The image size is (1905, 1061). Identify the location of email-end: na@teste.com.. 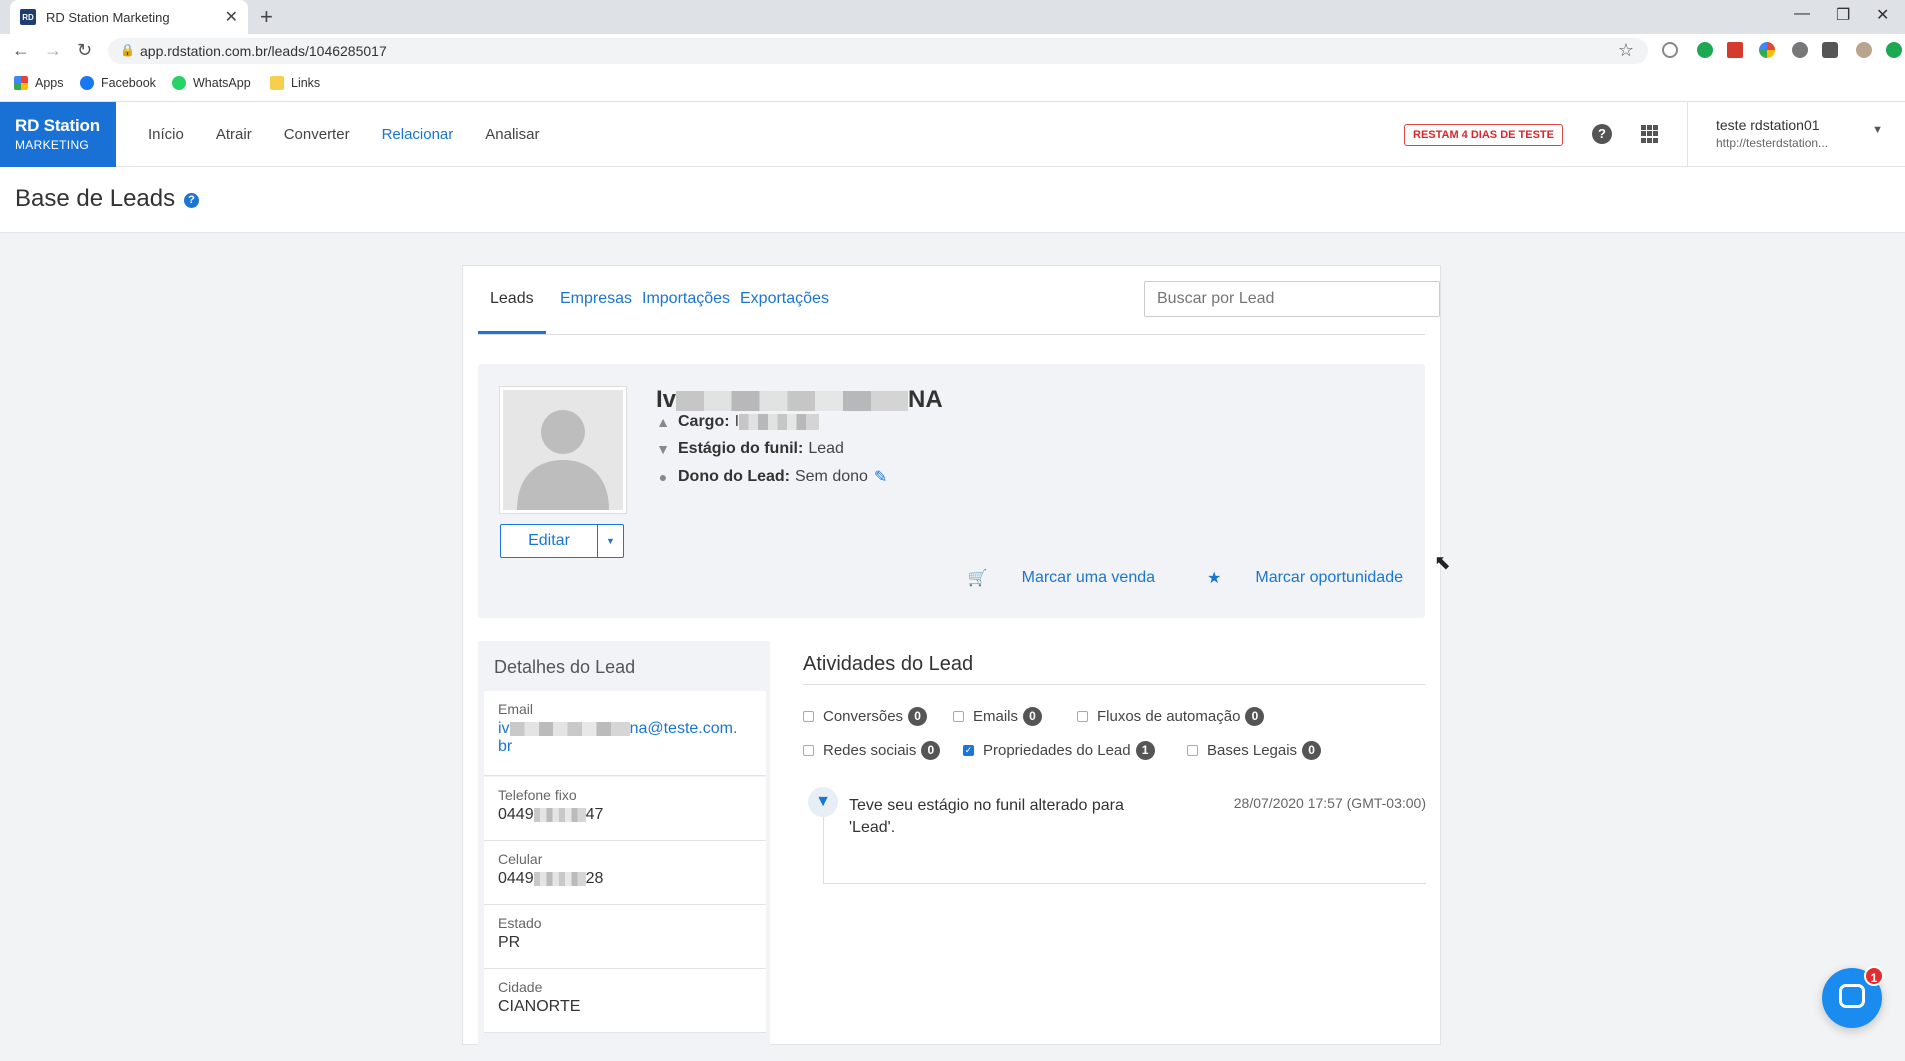
(683, 728).